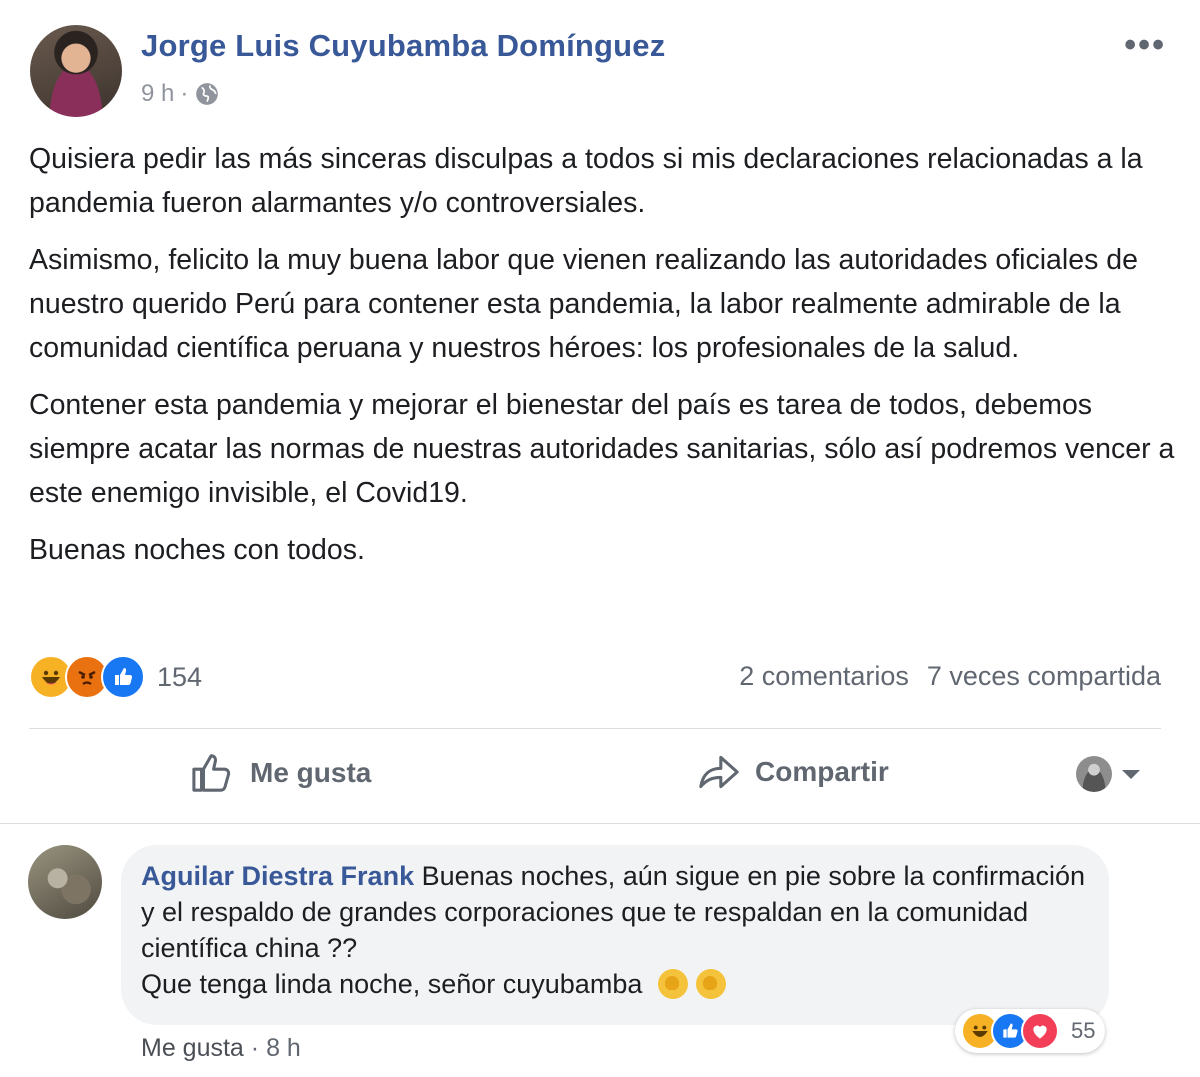 This screenshot has height=1077, width=1200. What do you see at coordinates (211, 773) in the screenshot?
I see `thumbs-up-icon` at bounding box center [211, 773].